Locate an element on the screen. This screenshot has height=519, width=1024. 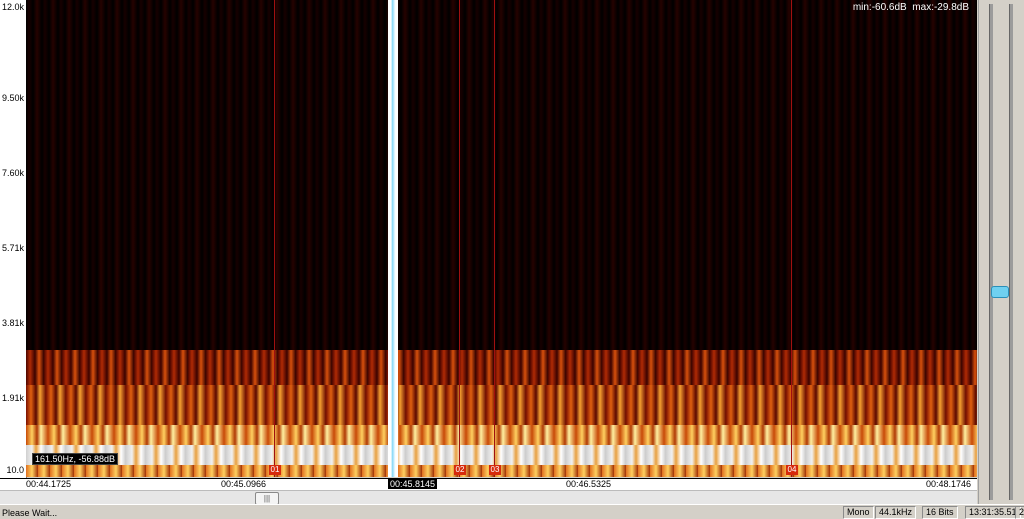
sample-rate-cell: 44.1kHz is located at coordinates (896, 512).